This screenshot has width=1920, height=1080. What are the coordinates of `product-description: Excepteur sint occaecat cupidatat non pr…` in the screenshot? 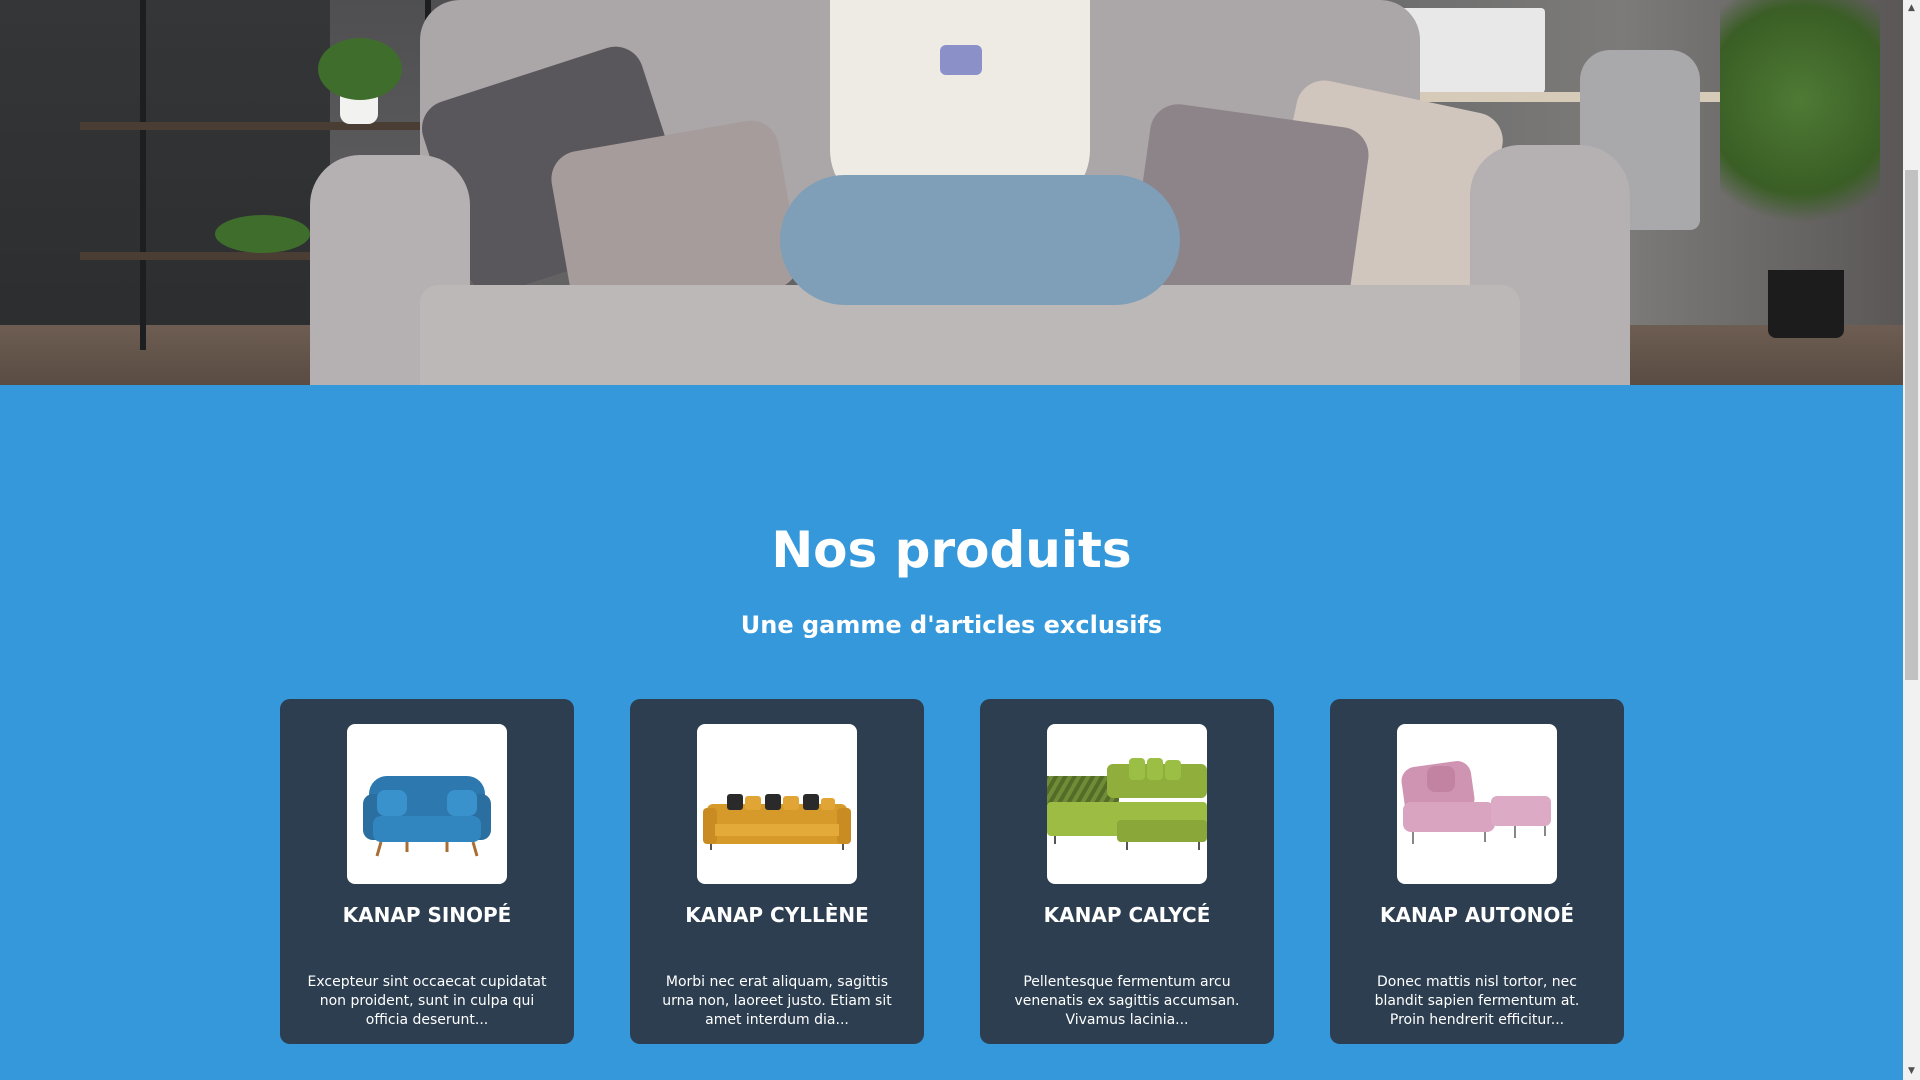 It's located at (427, 1001).